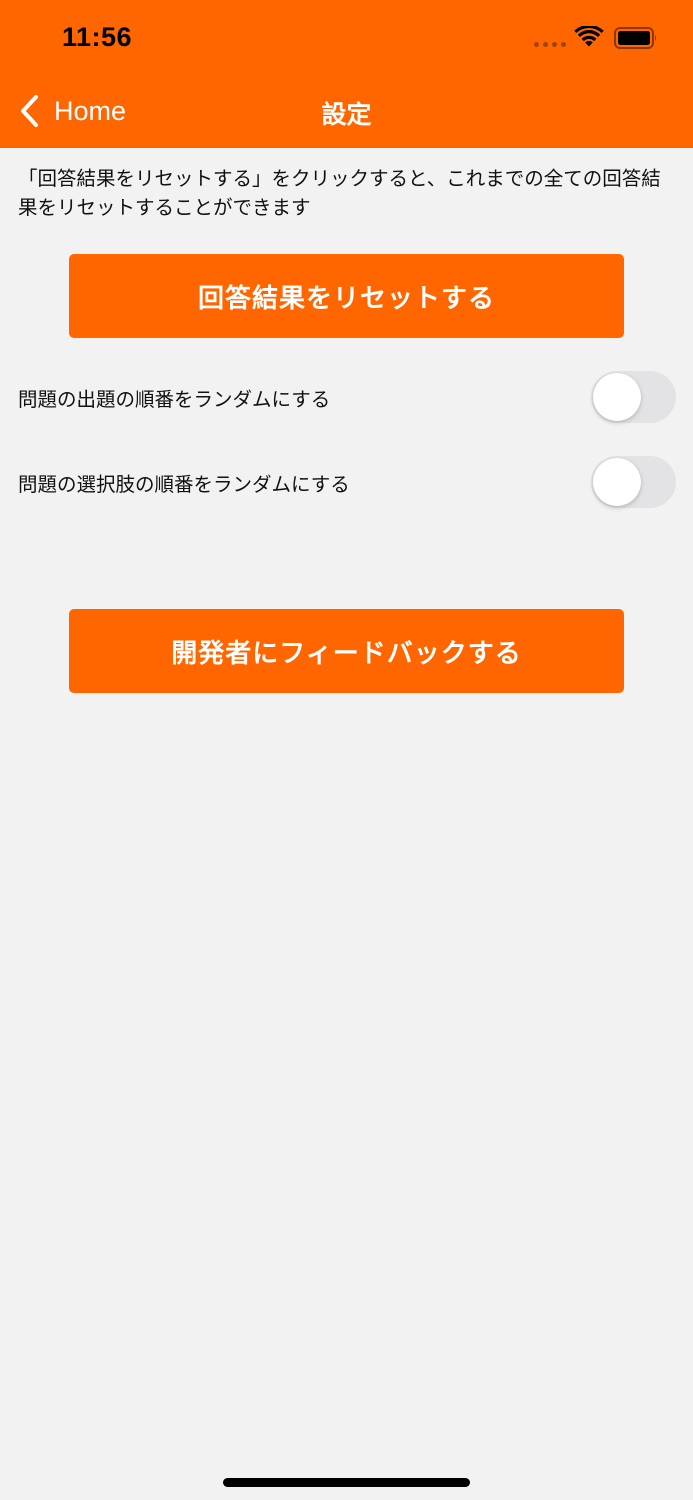 Image resolution: width=693 pixels, height=1500 pixels. Describe the element at coordinates (346, 651) in the screenshot. I see `feedback-button: 開発者にフィードバックする` at that location.